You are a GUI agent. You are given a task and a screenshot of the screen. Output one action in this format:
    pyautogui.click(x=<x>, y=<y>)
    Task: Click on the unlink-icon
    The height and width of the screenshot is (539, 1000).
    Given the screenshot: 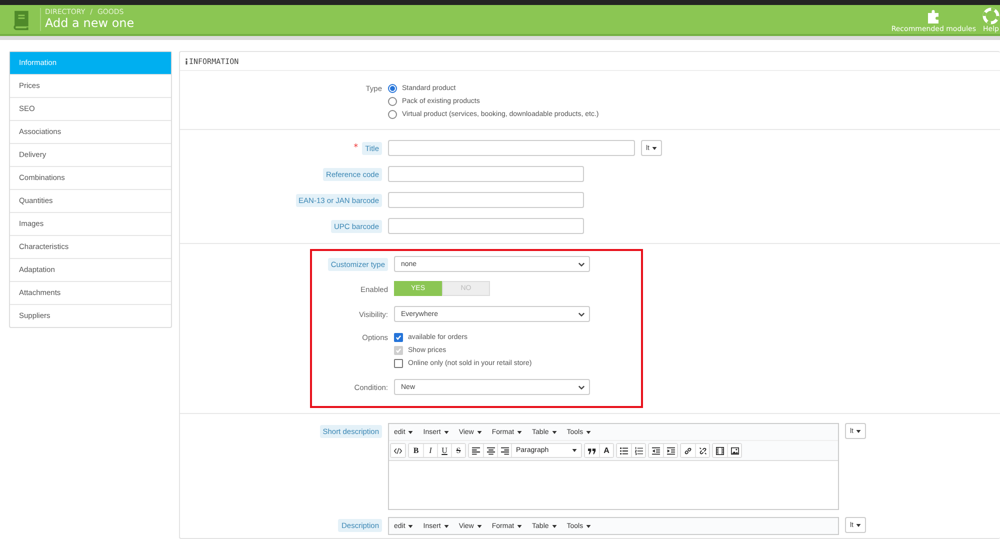 What is the action you would take?
    pyautogui.click(x=702, y=450)
    